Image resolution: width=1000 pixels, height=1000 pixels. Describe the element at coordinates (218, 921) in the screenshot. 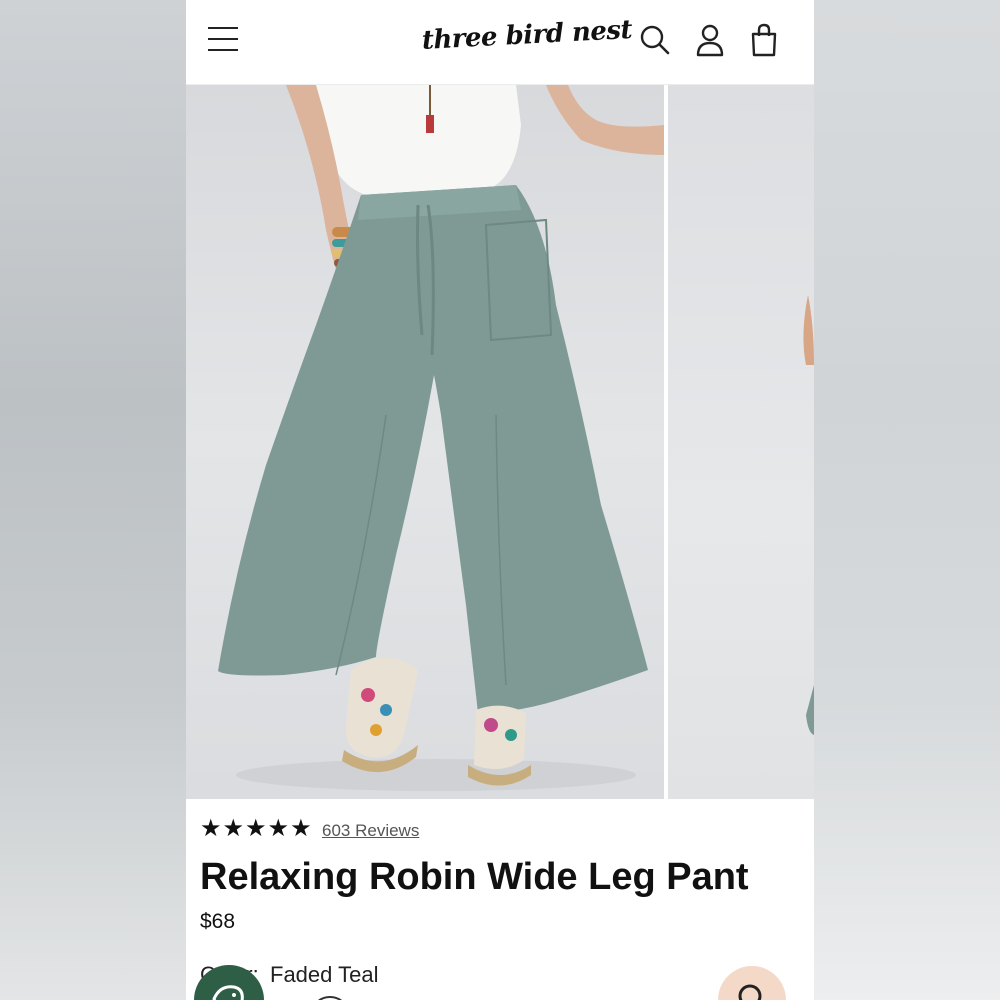

I see `product-price: $68` at that location.